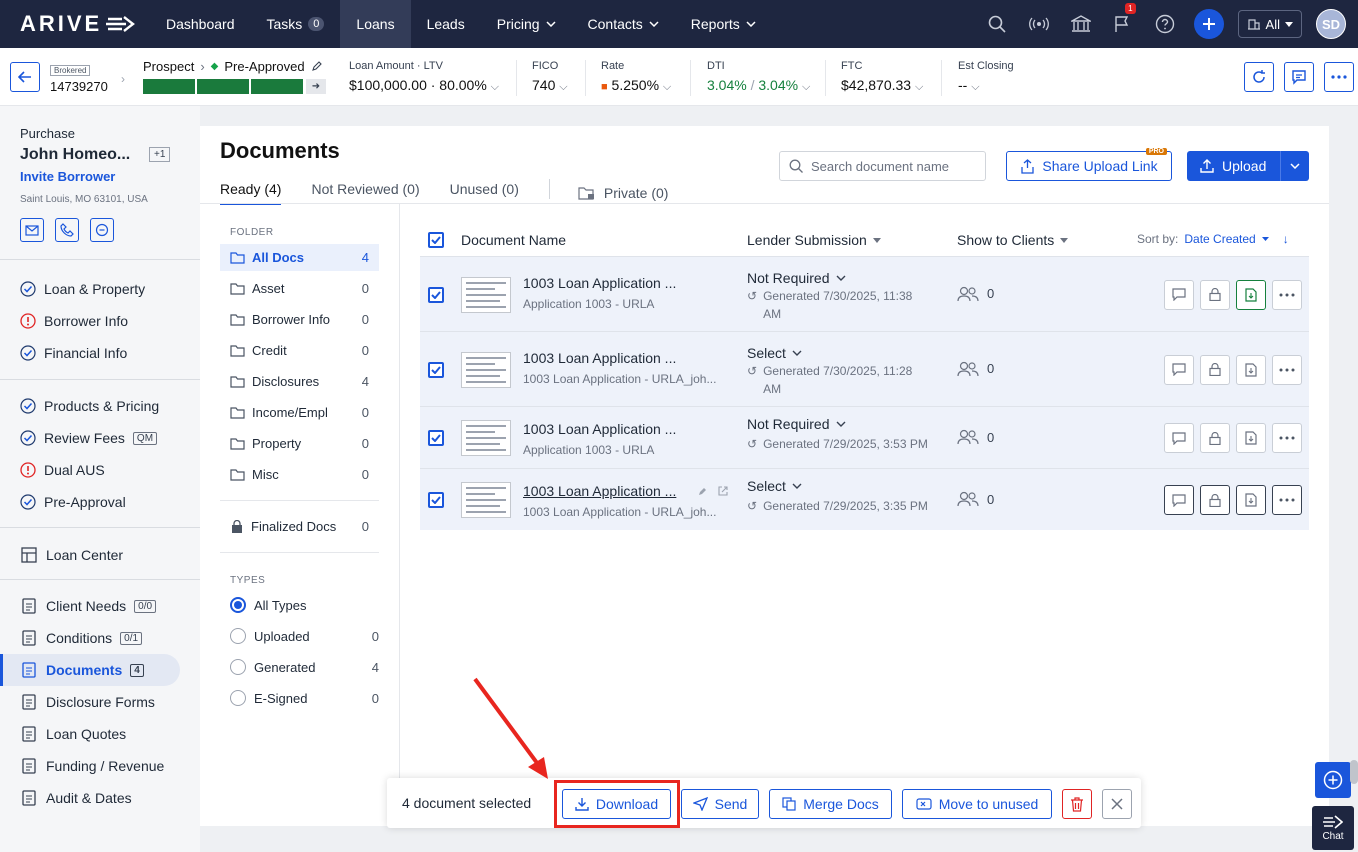 Image resolution: width=1358 pixels, height=852 pixels. I want to click on nav-contacts: Contacts, so click(623, 24).